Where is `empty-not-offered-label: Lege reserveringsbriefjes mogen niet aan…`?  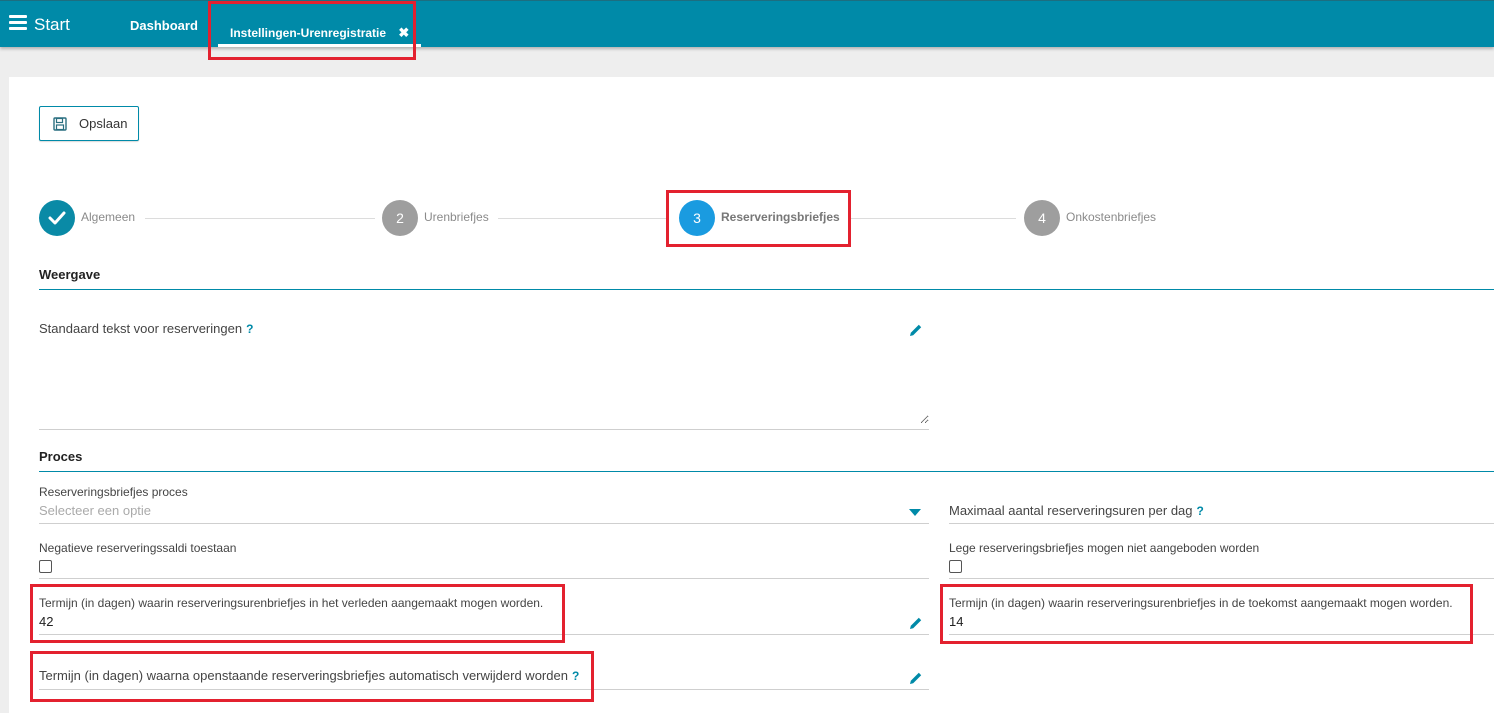 empty-not-offered-label: Lege reserveringsbriefjes mogen niet aan… is located at coordinates (1104, 548).